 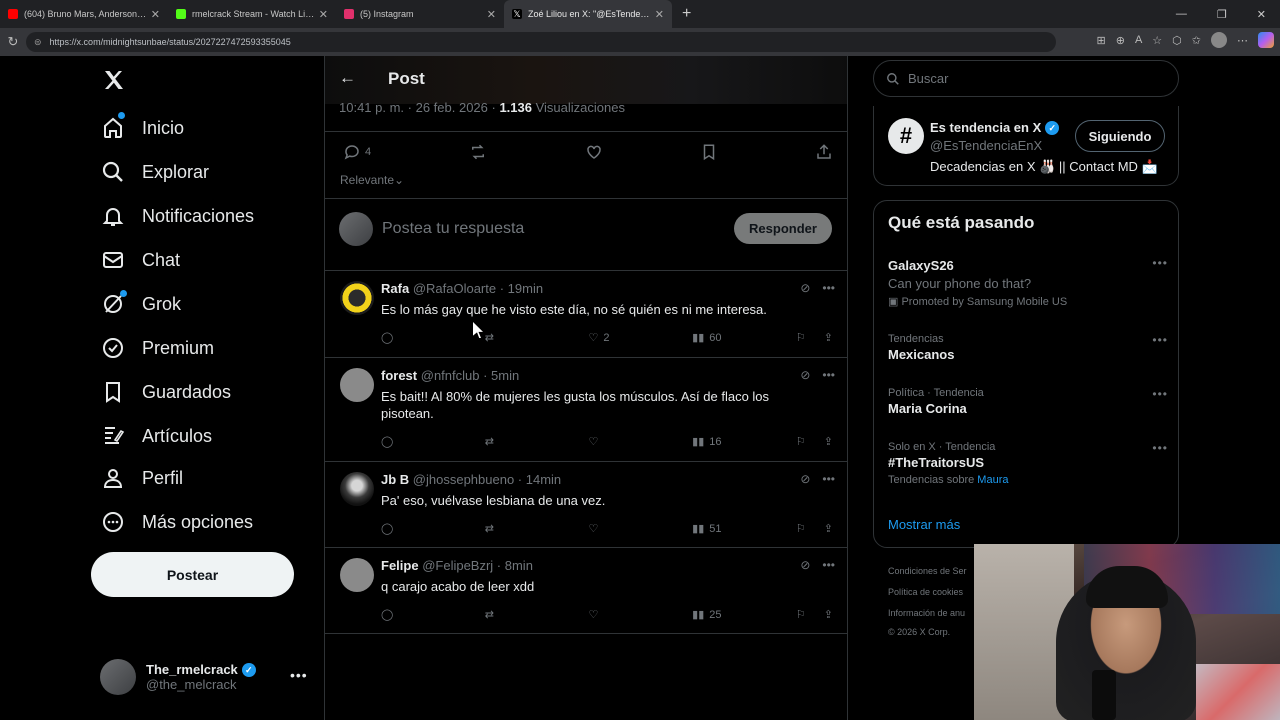 What do you see at coordinates (1120, 136) in the screenshot?
I see `following-button: Siguiendo` at bounding box center [1120, 136].